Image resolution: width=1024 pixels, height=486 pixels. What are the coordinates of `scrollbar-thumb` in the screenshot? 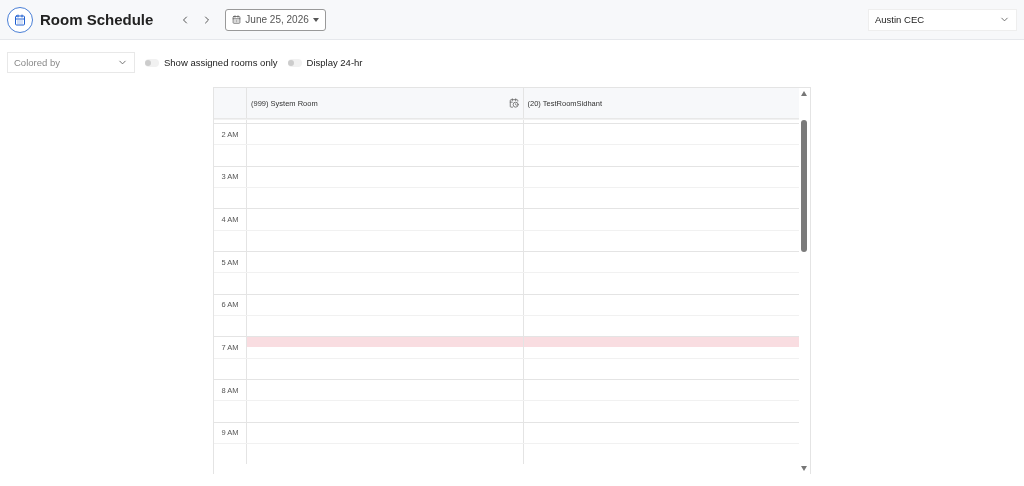 It's located at (804, 186).